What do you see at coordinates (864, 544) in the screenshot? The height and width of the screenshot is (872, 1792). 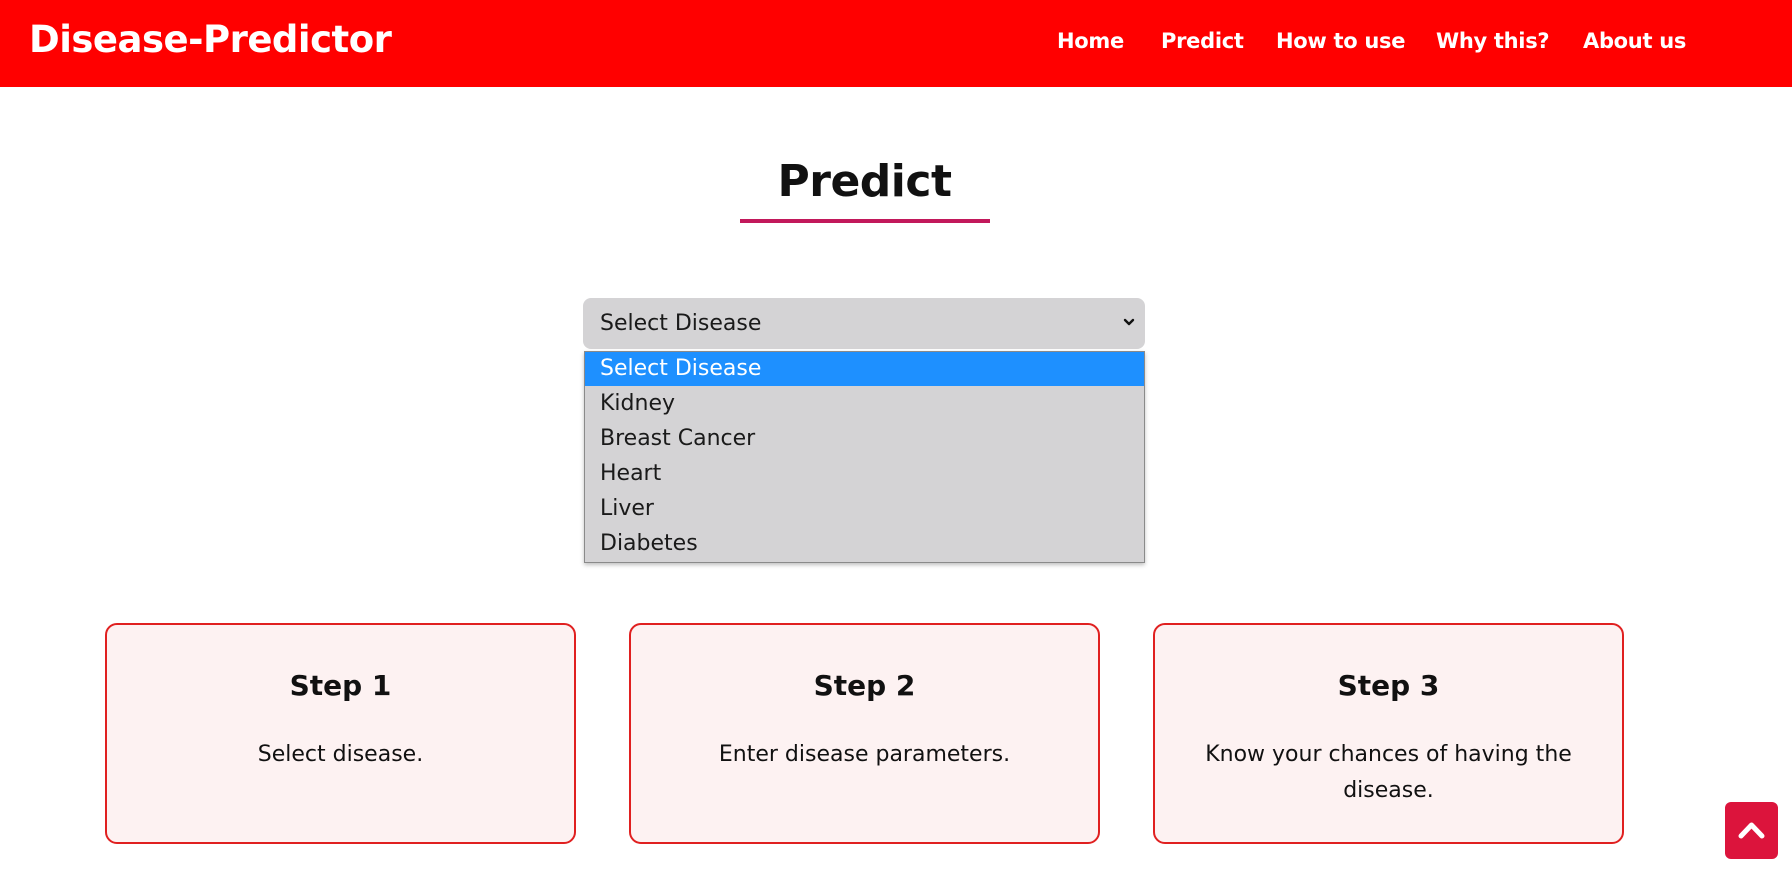 I see `option-diabetes: Diabetes` at bounding box center [864, 544].